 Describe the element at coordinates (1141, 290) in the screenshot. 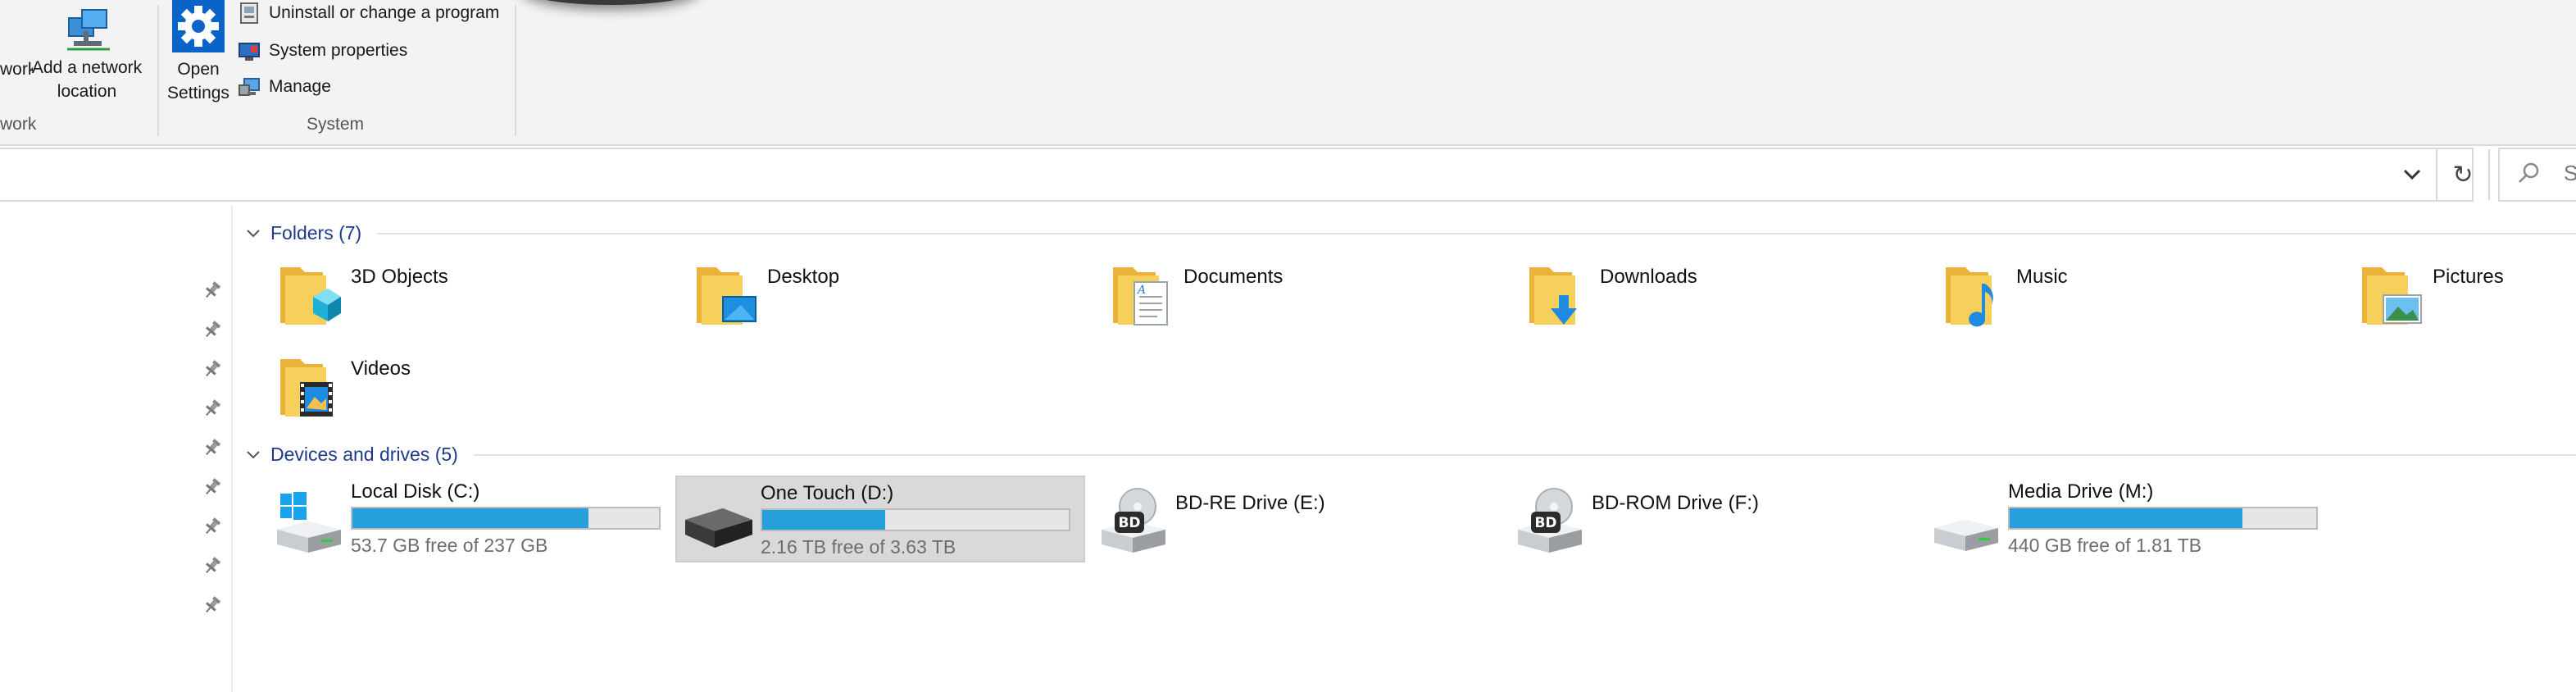

I see `svg-text: A` at that location.